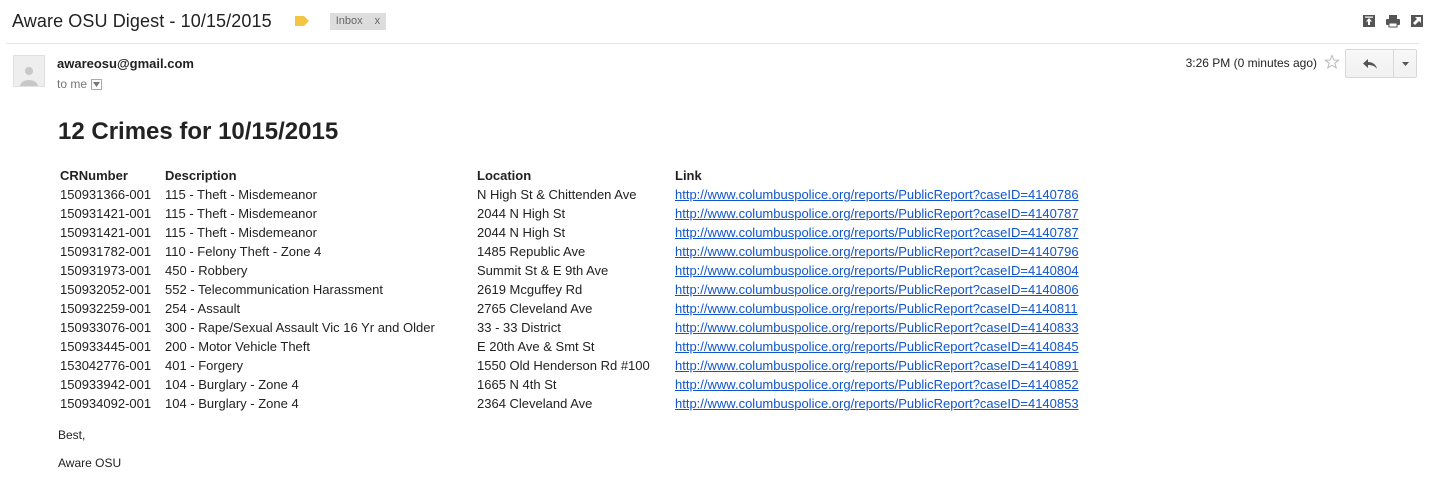  Describe the element at coordinates (543, 270) in the screenshot. I see `cell-location: Summit St & E 9th Ave` at that location.